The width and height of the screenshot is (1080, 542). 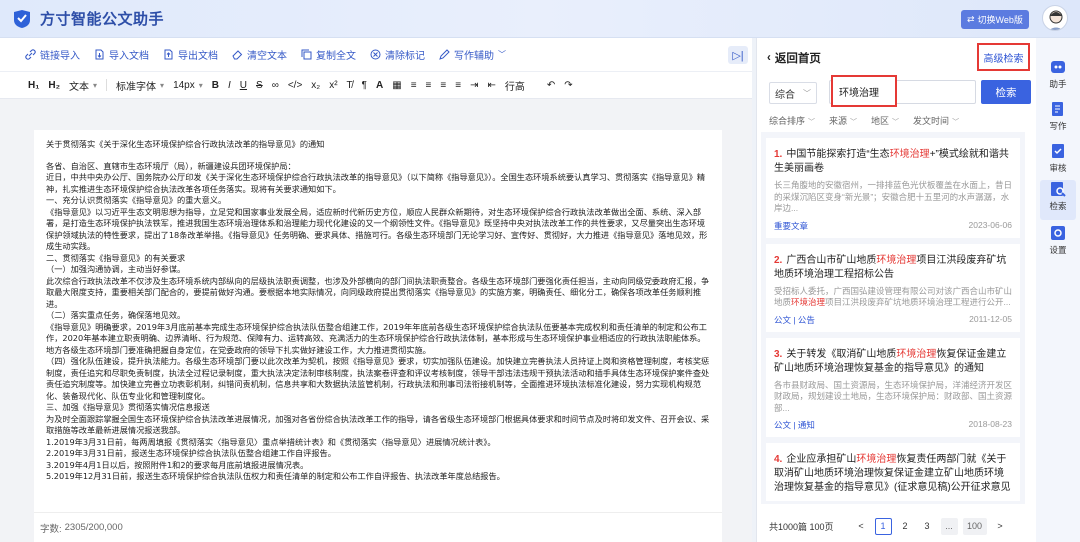 What do you see at coordinates (1058, 162) in the screenshot?
I see `nav-item-review: 审核` at bounding box center [1058, 162].